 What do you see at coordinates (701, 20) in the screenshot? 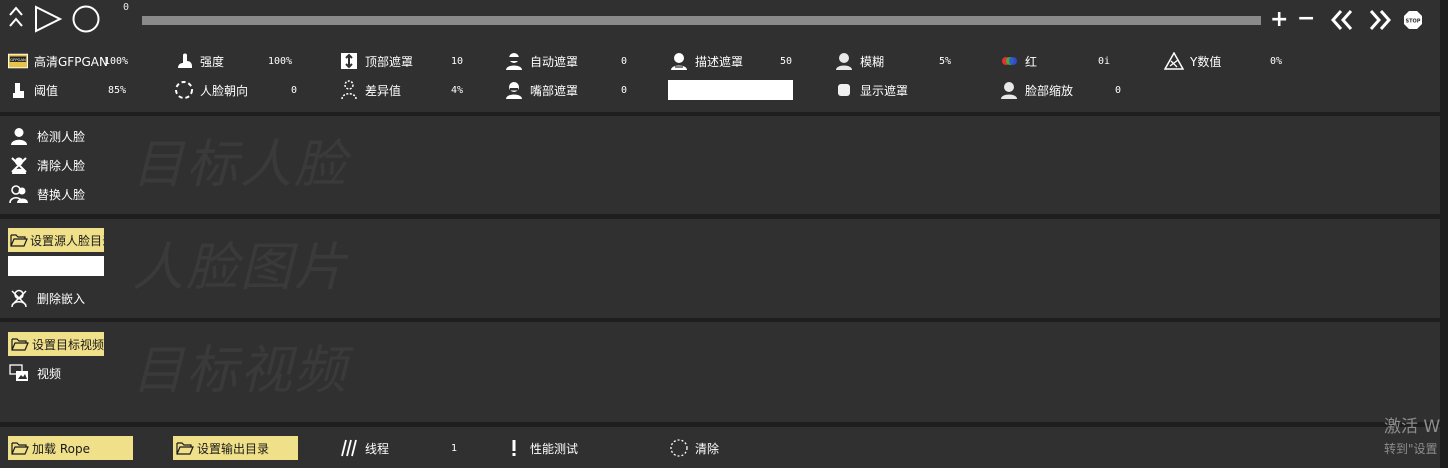
I see `video-scrubber` at bounding box center [701, 20].